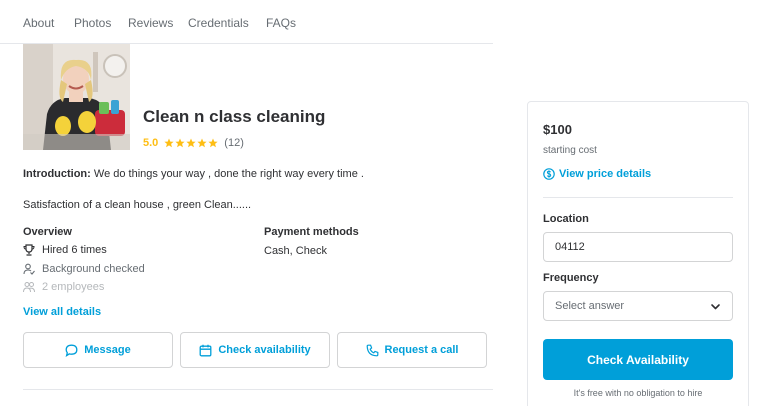 This screenshot has width=759, height=406. I want to click on dollar-circle-icon, so click(549, 174).